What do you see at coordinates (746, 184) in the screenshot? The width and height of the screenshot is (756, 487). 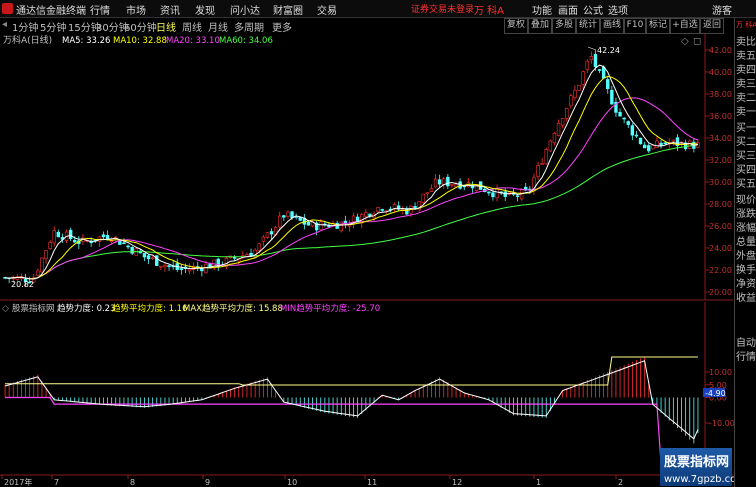 I see `quote-bid-5: 买五` at bounding box center [746, 184].